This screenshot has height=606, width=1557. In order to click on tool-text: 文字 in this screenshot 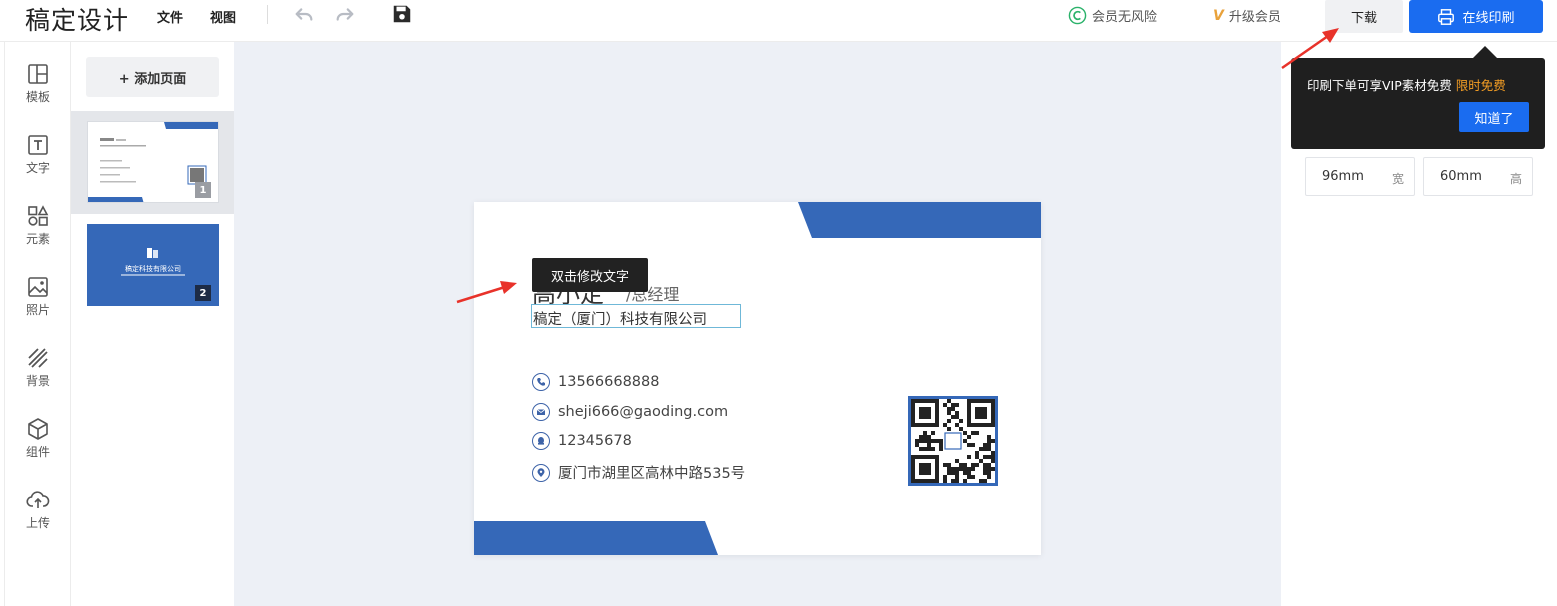, I will do `click(38, 163)`.